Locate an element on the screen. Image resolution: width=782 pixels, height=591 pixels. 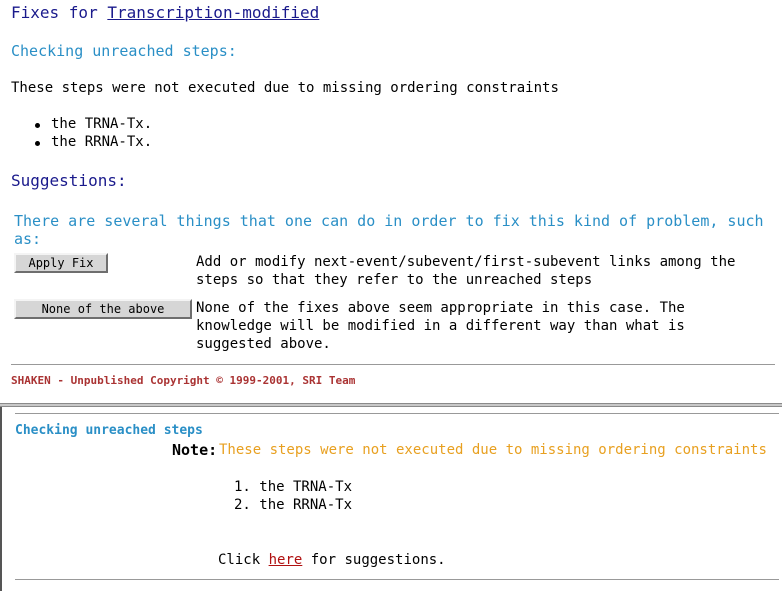
unreached-steps-numbered-list: 1. the TRNA-Tx 2. the RRNA-Tx is located at coordinates (293, 497).